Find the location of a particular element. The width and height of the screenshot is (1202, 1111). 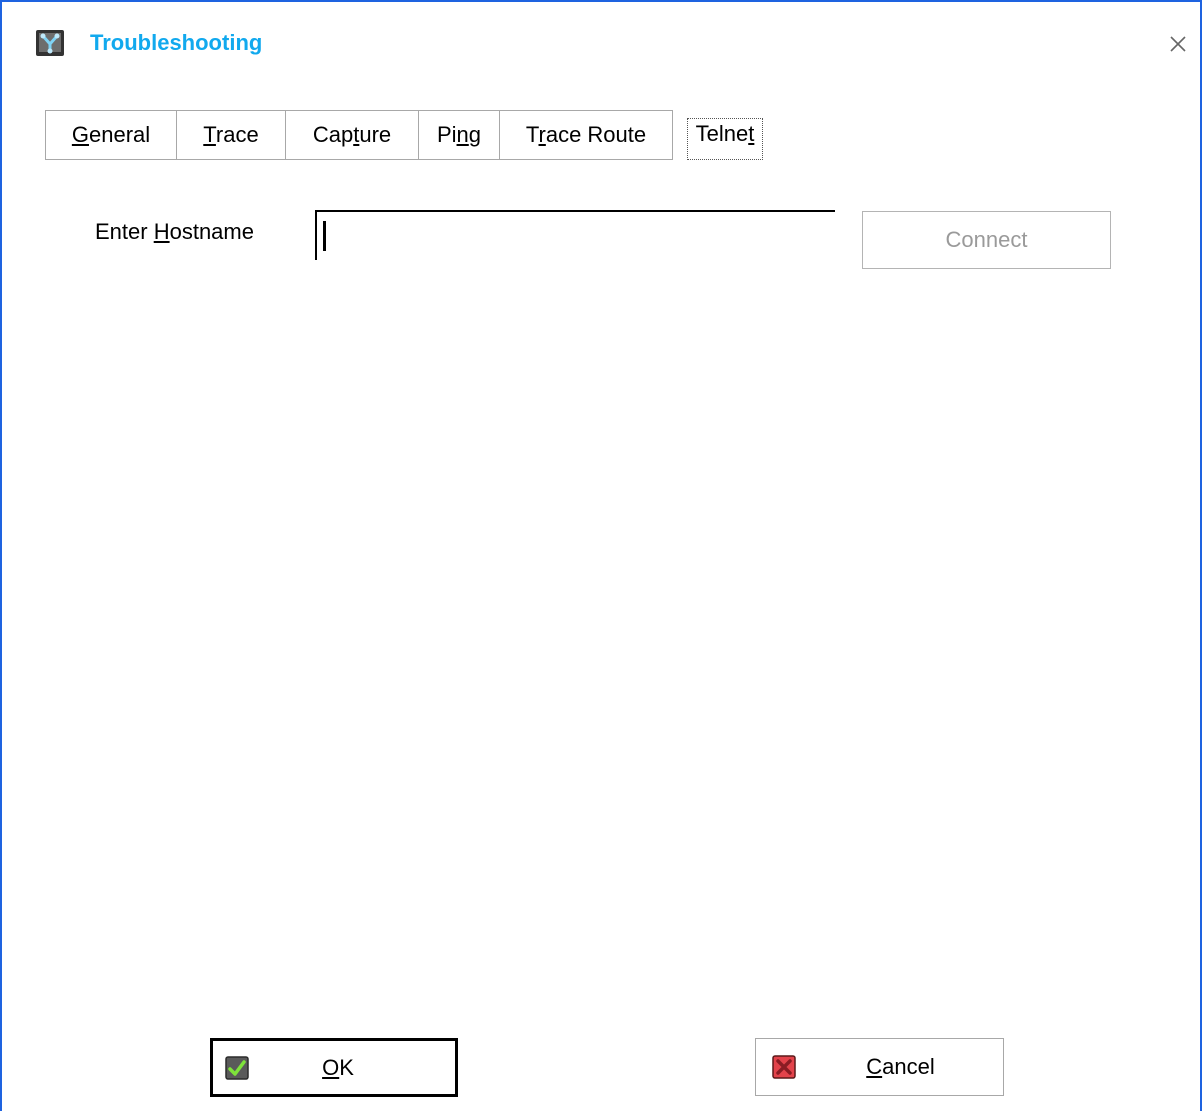

tab-trace: Trace is located at coordinates (231, 135).